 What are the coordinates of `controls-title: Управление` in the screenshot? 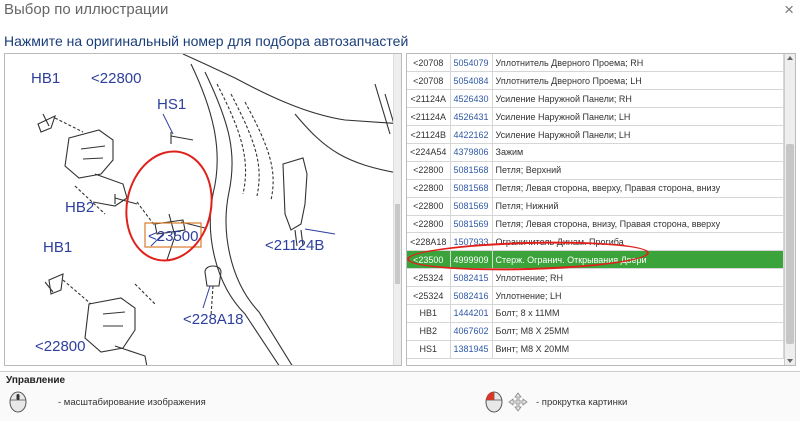 It's located at (36, 380).